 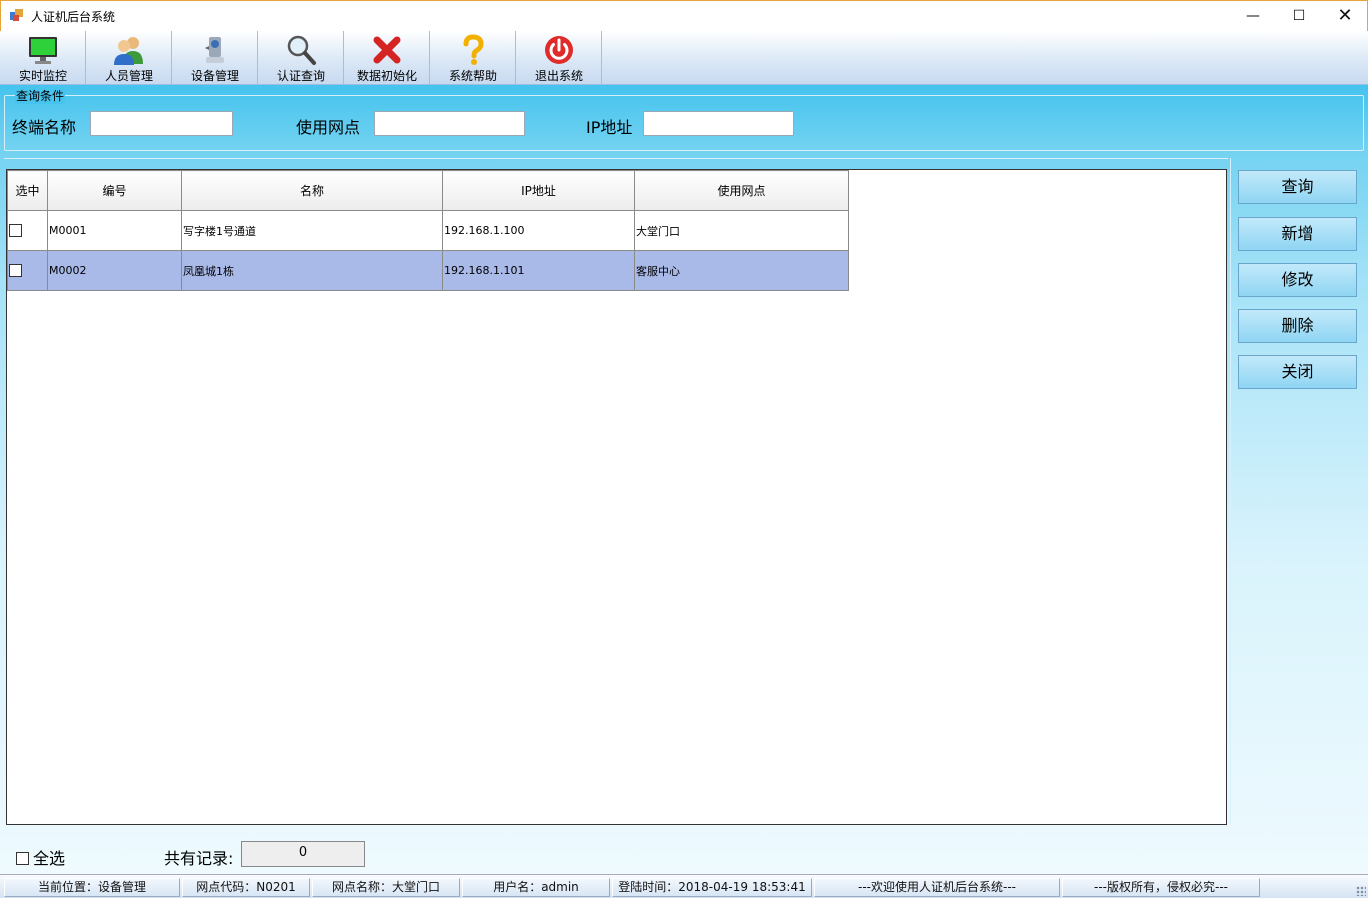 I want to click on status-site-name: 网点名称：大堂门口, so click(x=386, y=887).